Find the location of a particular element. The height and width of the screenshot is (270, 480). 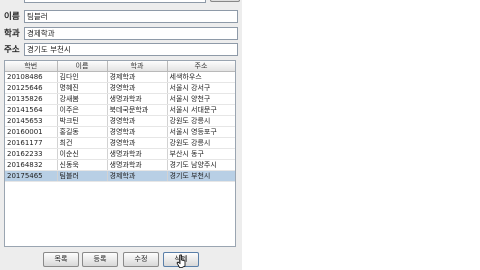

cell-name: 최건 is located at coordinates (82, 143).